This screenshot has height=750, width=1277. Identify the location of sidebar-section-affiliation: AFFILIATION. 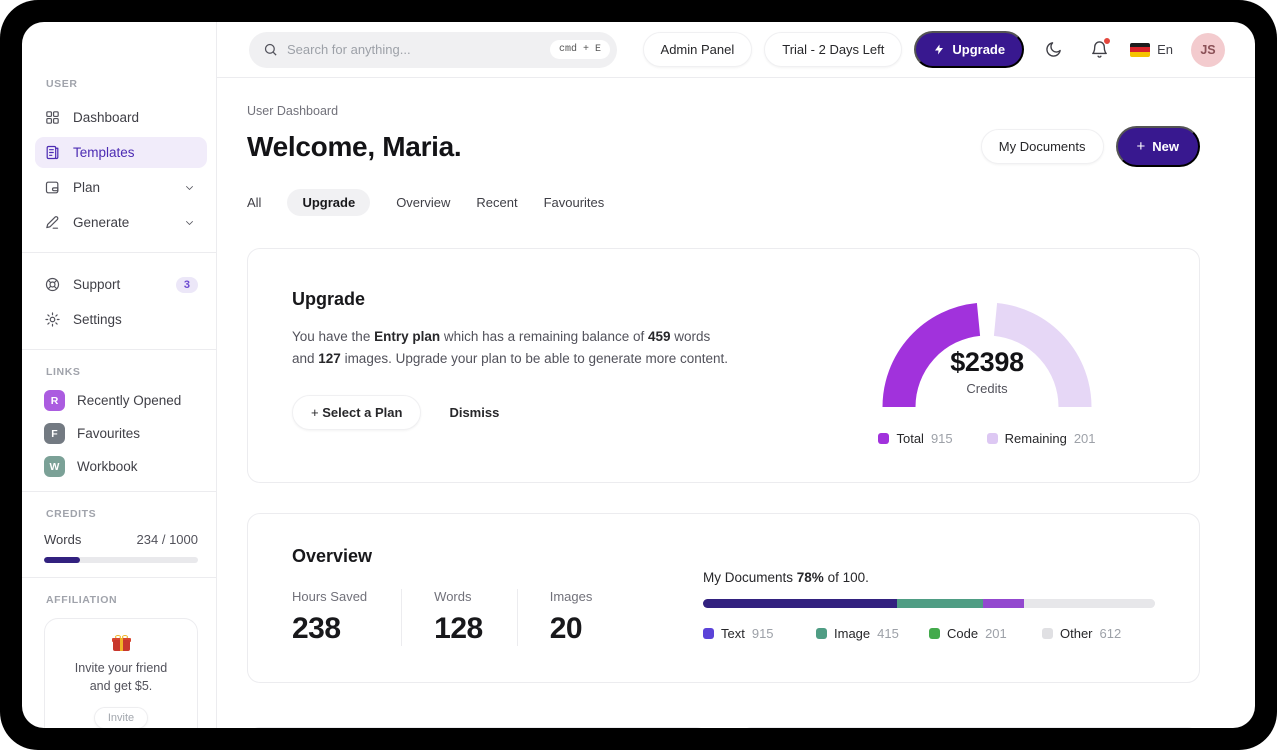
(82, 600).